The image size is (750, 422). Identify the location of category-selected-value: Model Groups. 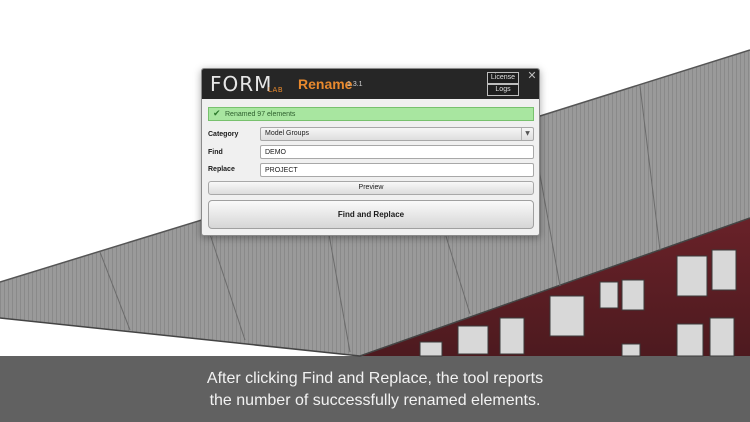
(287, 133).